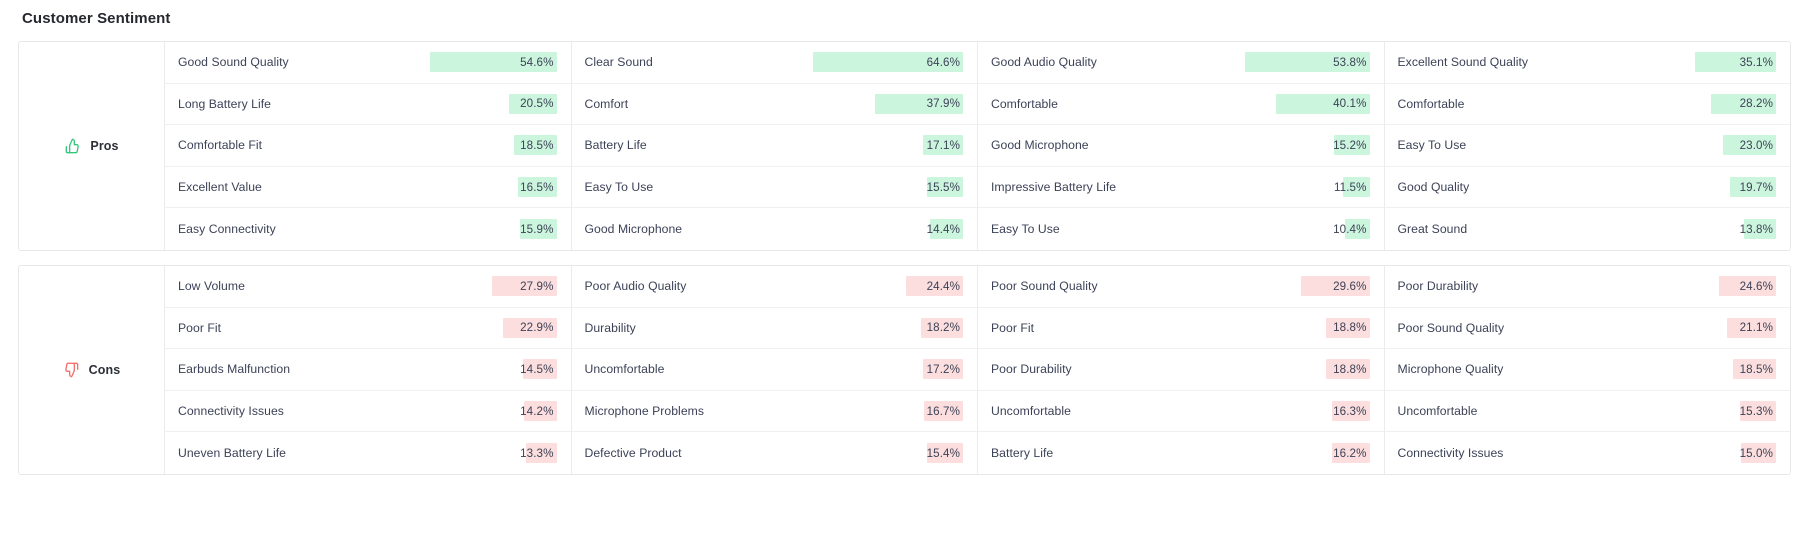 The width and height of the screenshot is (1809, 559). I want to click on sentiment-row: Earbuds Malfunction 14.5%, so click(368, 370).